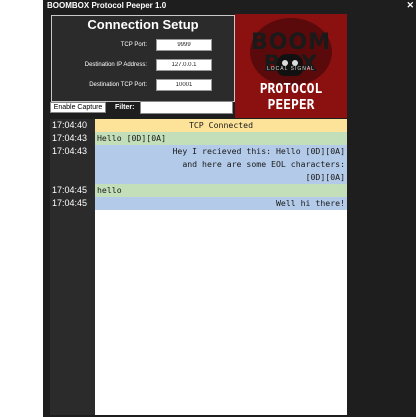  What do you see at coordinates (221, 138) in the screenshot?
I see `log-message-received: Hello [0D][0A]` at bounding box center [221, 138].